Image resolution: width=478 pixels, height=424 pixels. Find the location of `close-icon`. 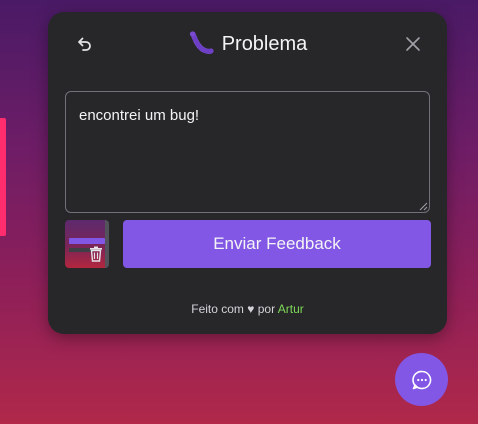

close-icon is located at coordinates (413, 44).